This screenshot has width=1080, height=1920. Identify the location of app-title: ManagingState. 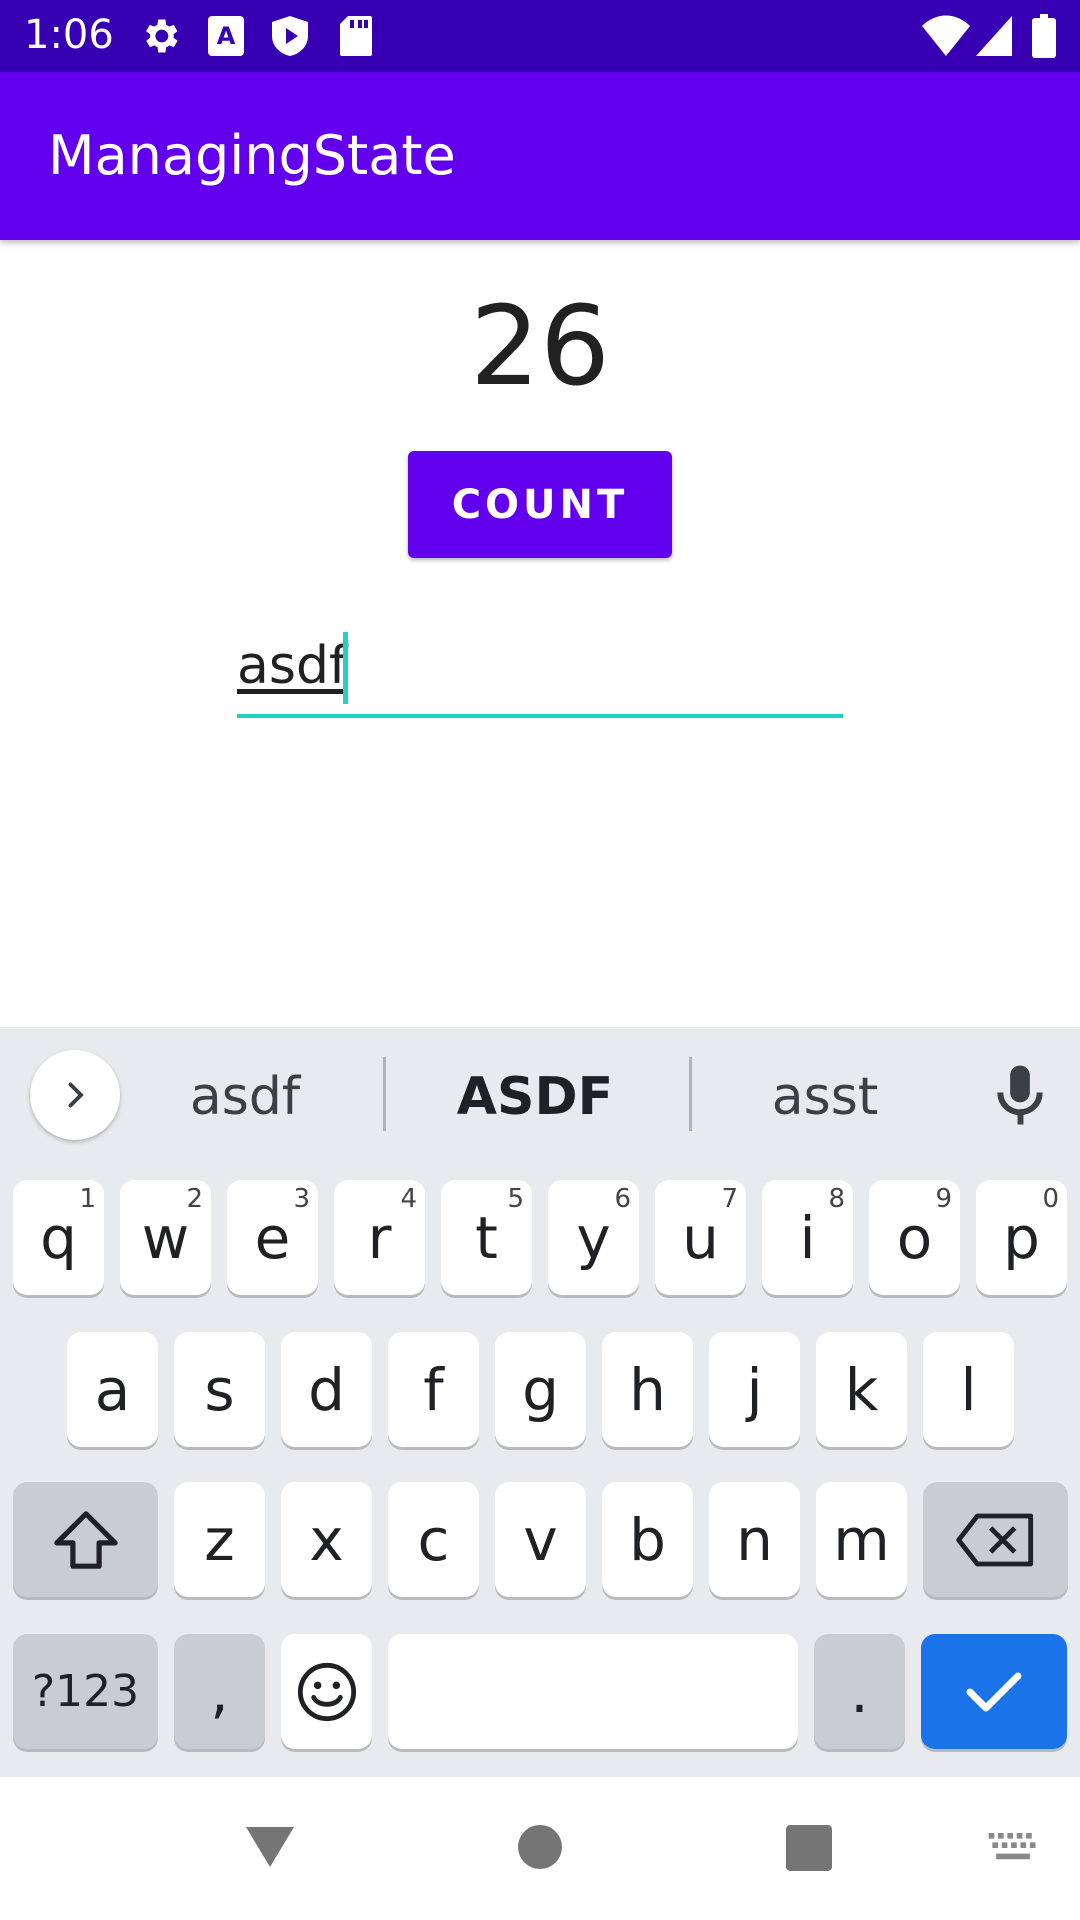
(252, 155).